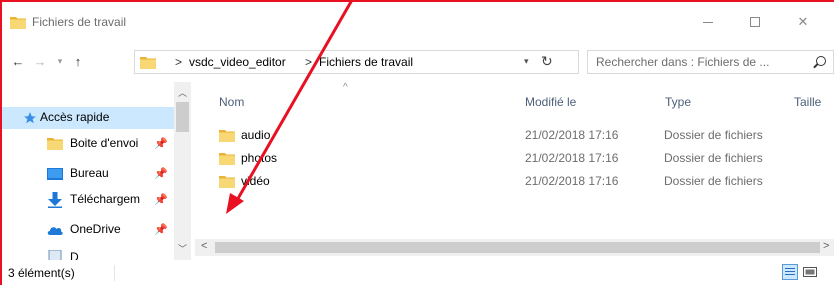 This screenshot has height=285, width=834. Describe the element at coordinates (55, 200) in the screenshot. I see `download-icon` at that location.